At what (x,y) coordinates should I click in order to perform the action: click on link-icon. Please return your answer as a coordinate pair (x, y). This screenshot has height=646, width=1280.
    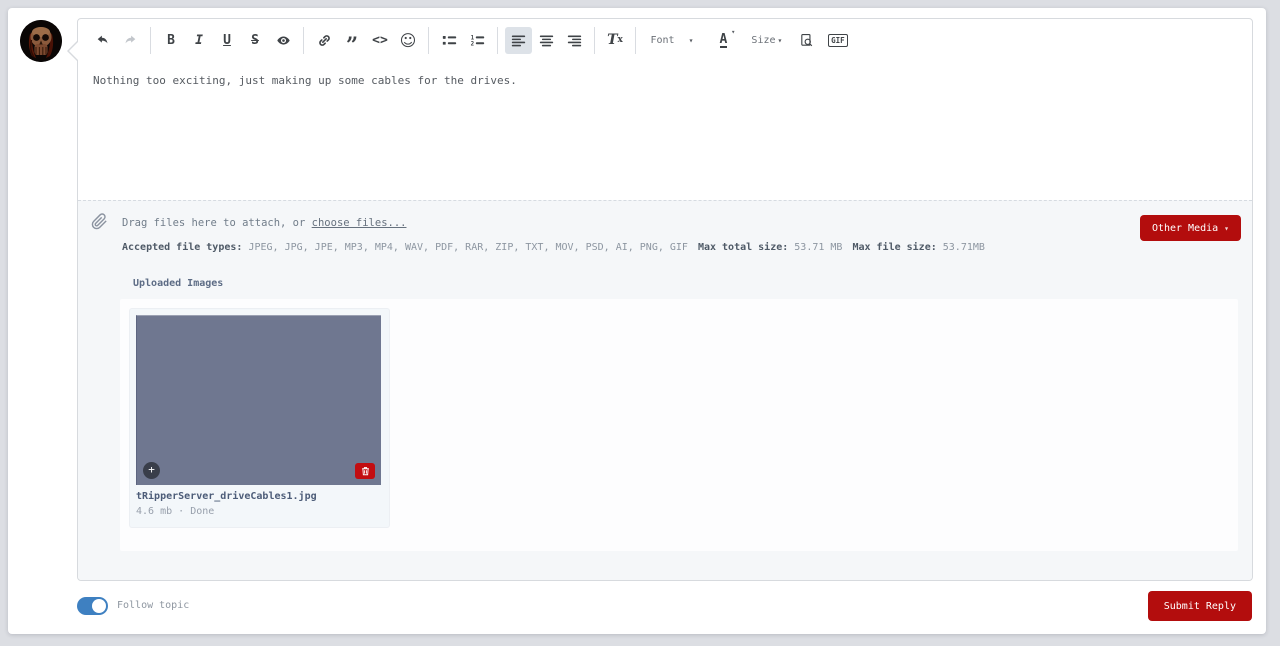
    Looking at the image, I should click on (324, 40).